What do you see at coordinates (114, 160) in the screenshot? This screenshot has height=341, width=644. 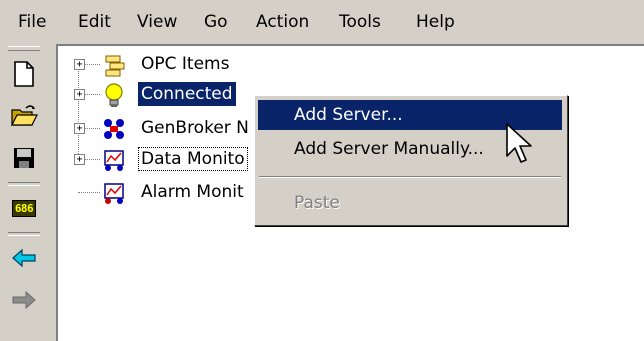 I see `data-monitor-icon` at bounding box center [114, 160].